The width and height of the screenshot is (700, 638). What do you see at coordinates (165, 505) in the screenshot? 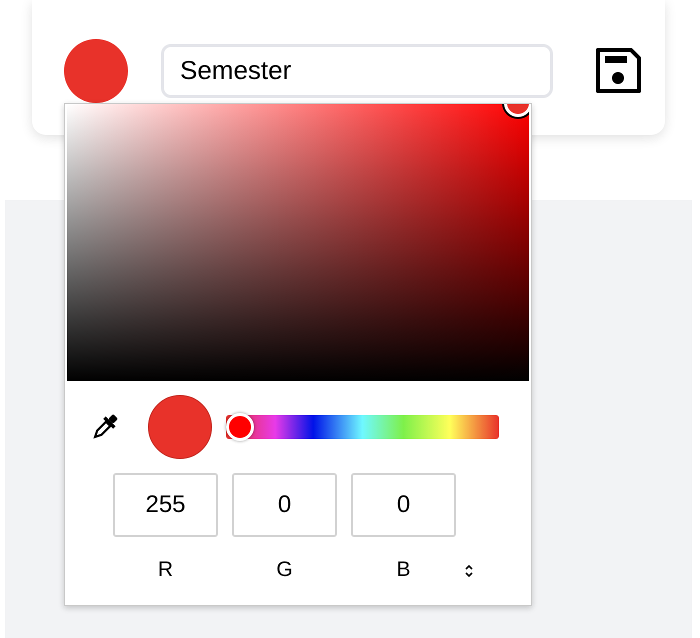
I see `channel-input: 255` at bounding box center [165, 505].